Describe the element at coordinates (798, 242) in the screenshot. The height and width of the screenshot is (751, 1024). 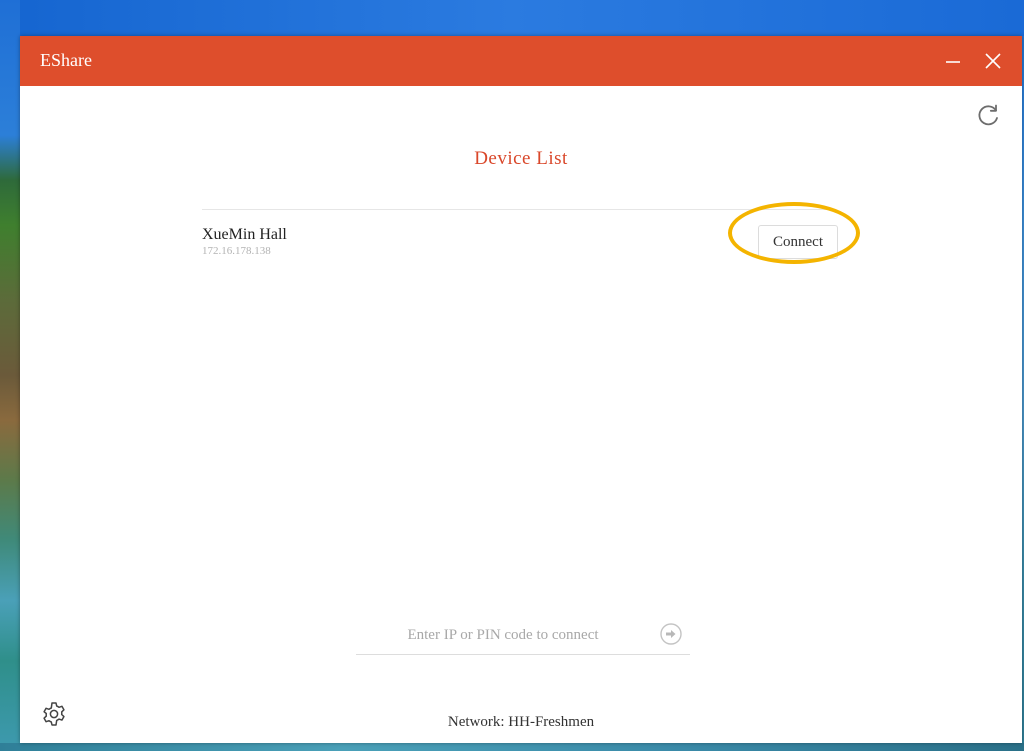
I see `connect-button: Connect` at that location.